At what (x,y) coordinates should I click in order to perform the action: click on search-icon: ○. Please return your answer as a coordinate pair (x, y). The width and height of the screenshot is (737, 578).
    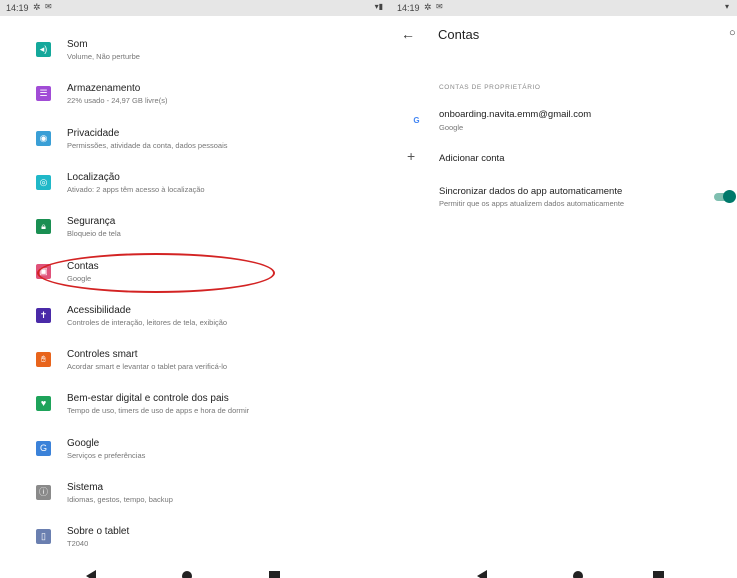
    Looking at the image, I should click on (732, 33).